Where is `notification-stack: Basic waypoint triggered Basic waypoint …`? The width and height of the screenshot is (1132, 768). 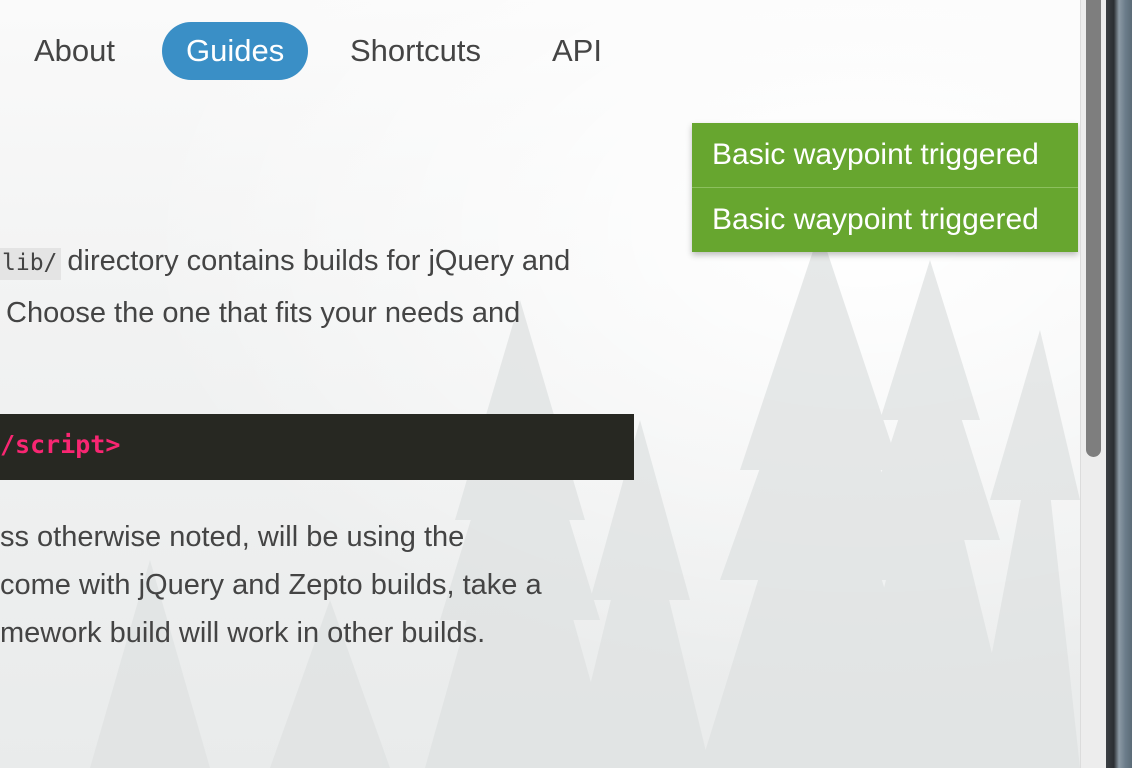 notification-stack: Basic waypoint triggered Basic waypoint … is located at coordinates (885, 187).